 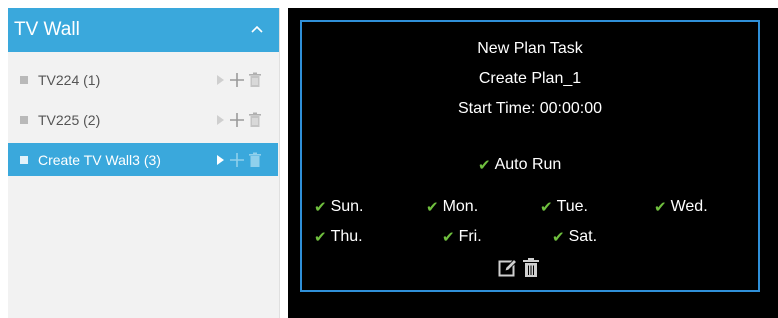 I want to click on edit-icon, so click(x=508, y=270).